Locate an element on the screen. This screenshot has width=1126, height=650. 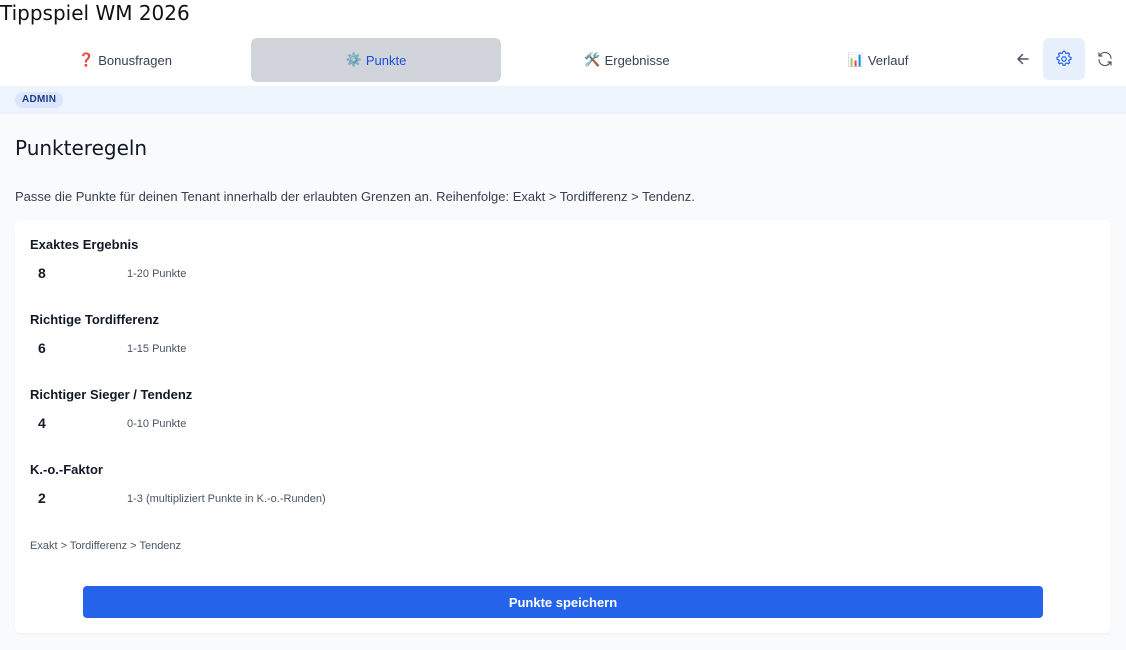
field-hint: 0-10 Punkte is located at coordinates (157, 424).